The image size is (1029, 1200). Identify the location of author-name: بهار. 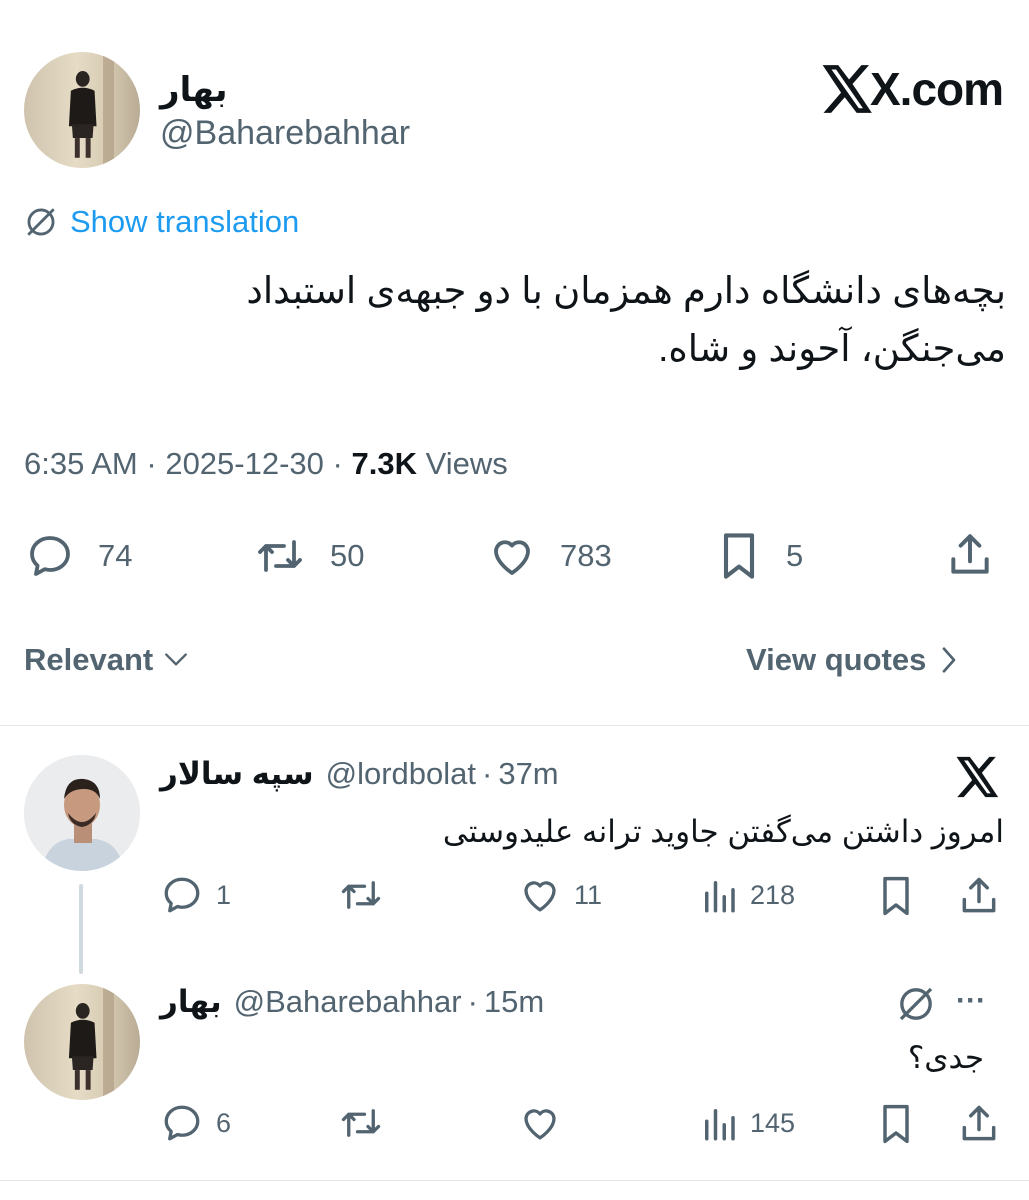
(260, 90).